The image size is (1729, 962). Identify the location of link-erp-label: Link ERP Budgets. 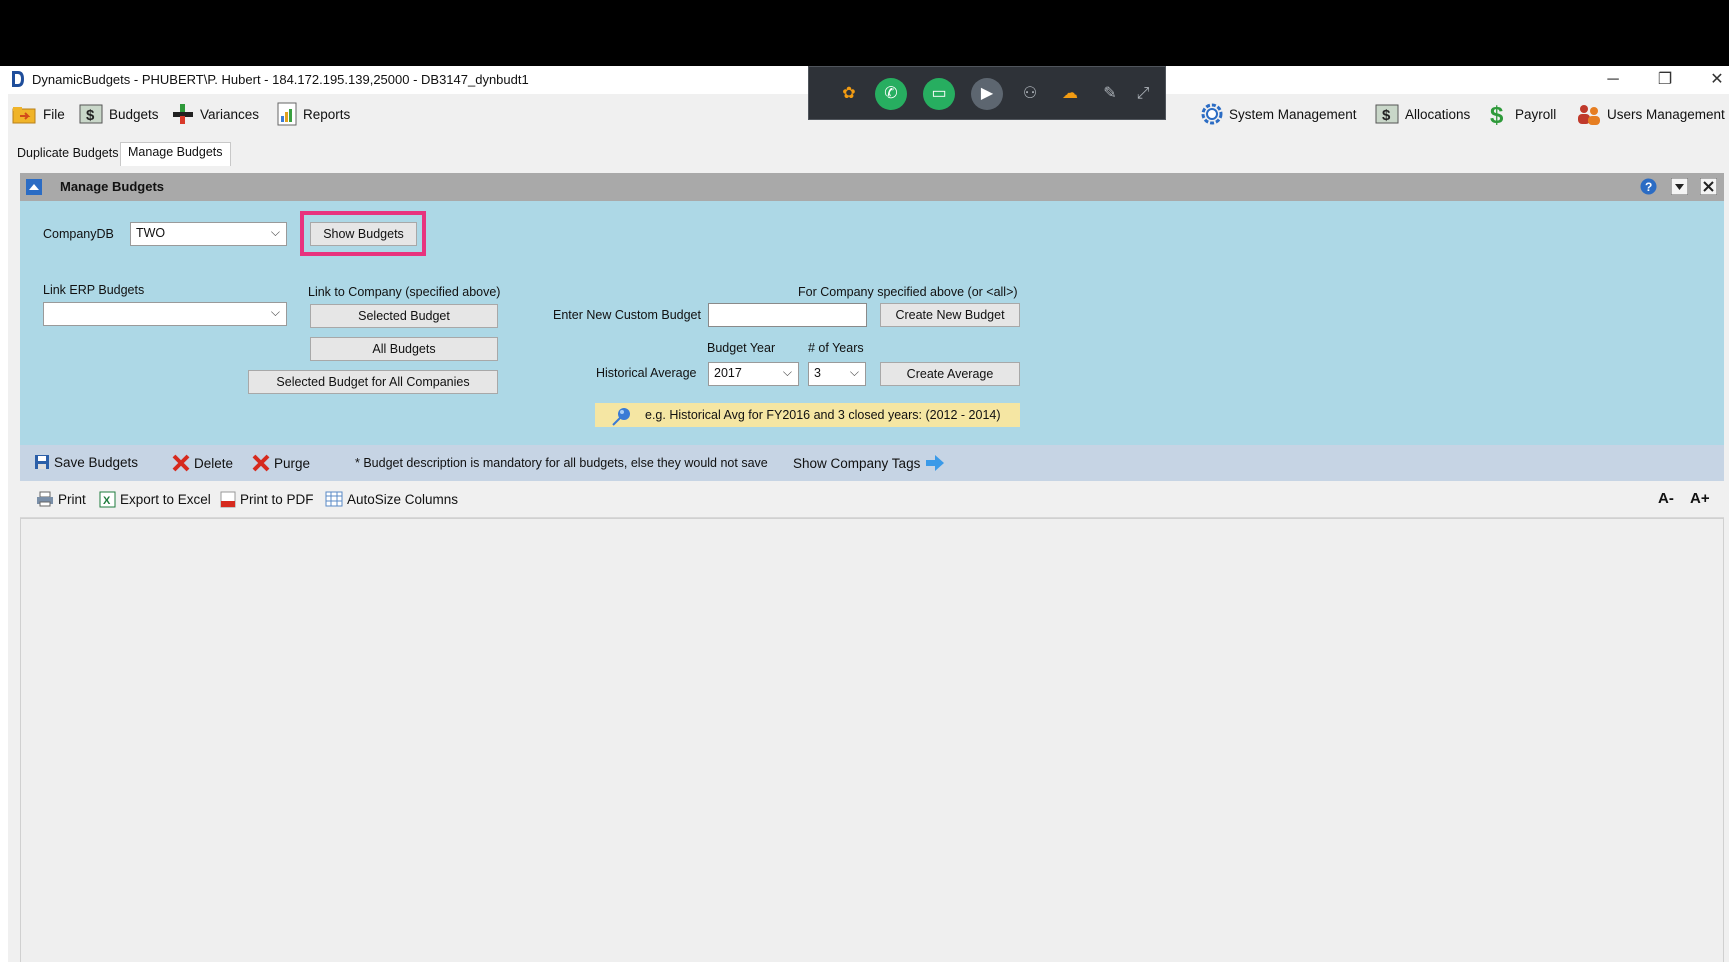
(94, 290).